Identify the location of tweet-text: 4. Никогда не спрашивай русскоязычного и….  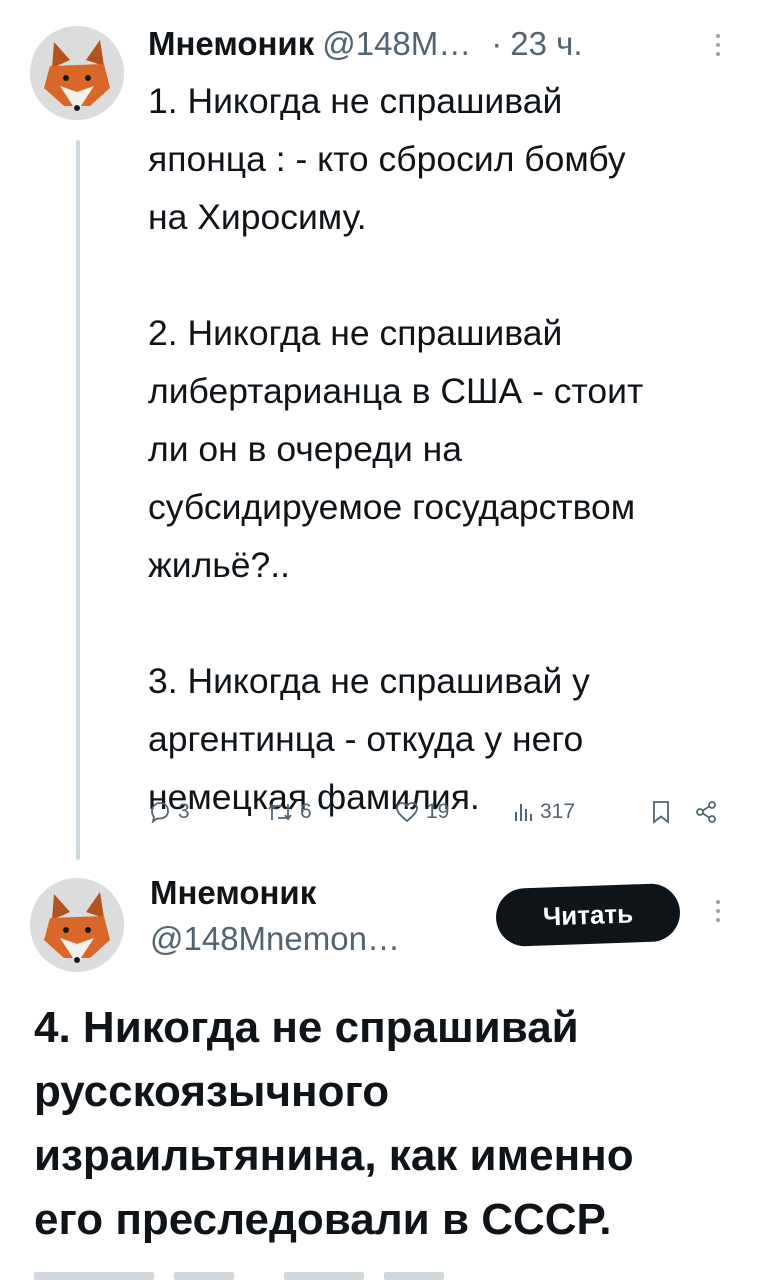
(334, 1123).